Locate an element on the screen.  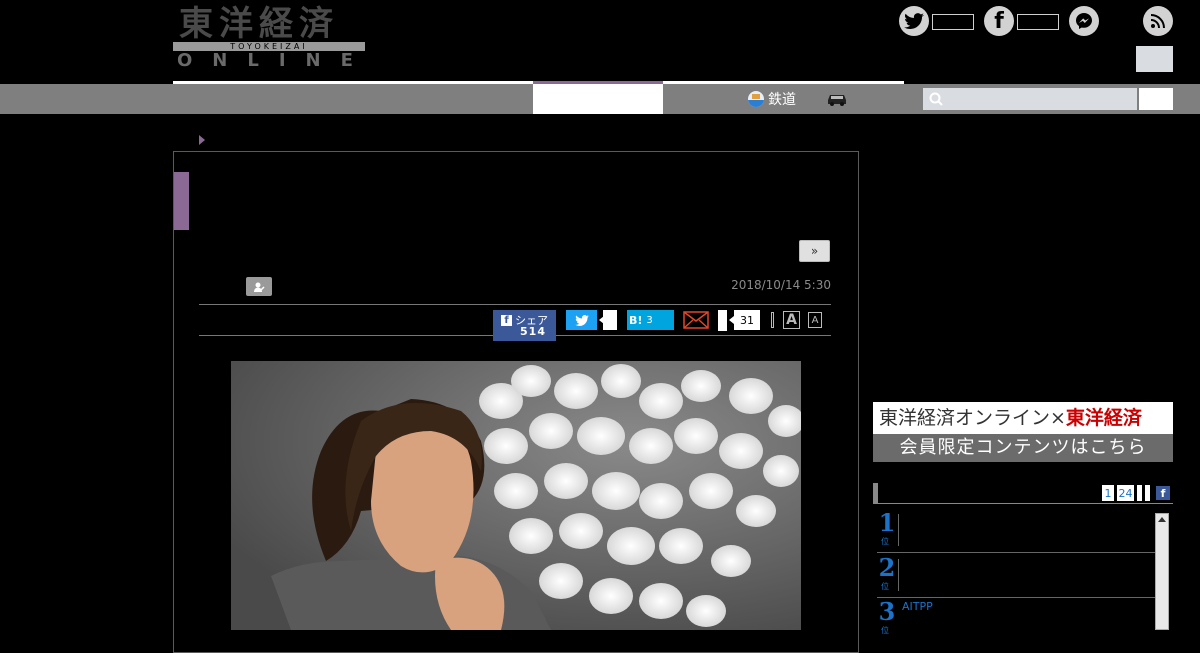
mail-icon is located at coordinates (696, 320).